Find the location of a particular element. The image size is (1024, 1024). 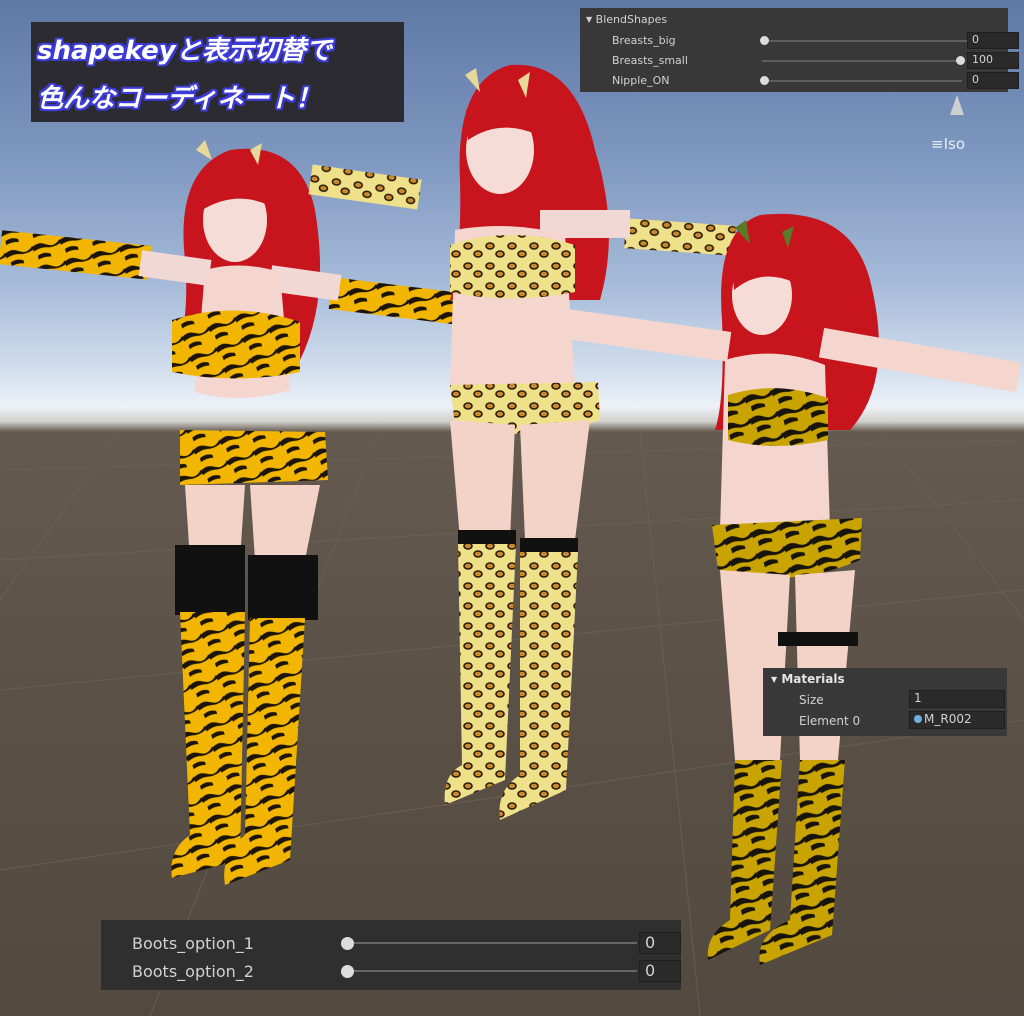

boots-row: Boots_option_1 0 is located at coordinates (406, 943).